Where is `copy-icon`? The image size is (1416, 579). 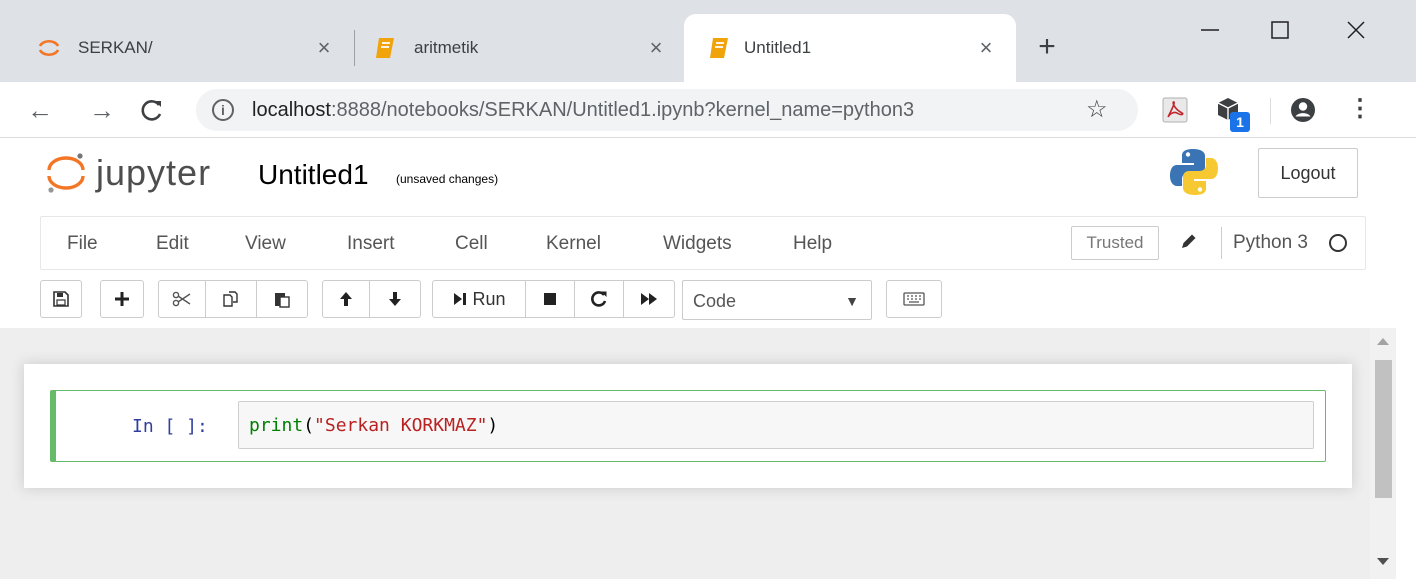
copy-icon is located at coordinates (230, 299).